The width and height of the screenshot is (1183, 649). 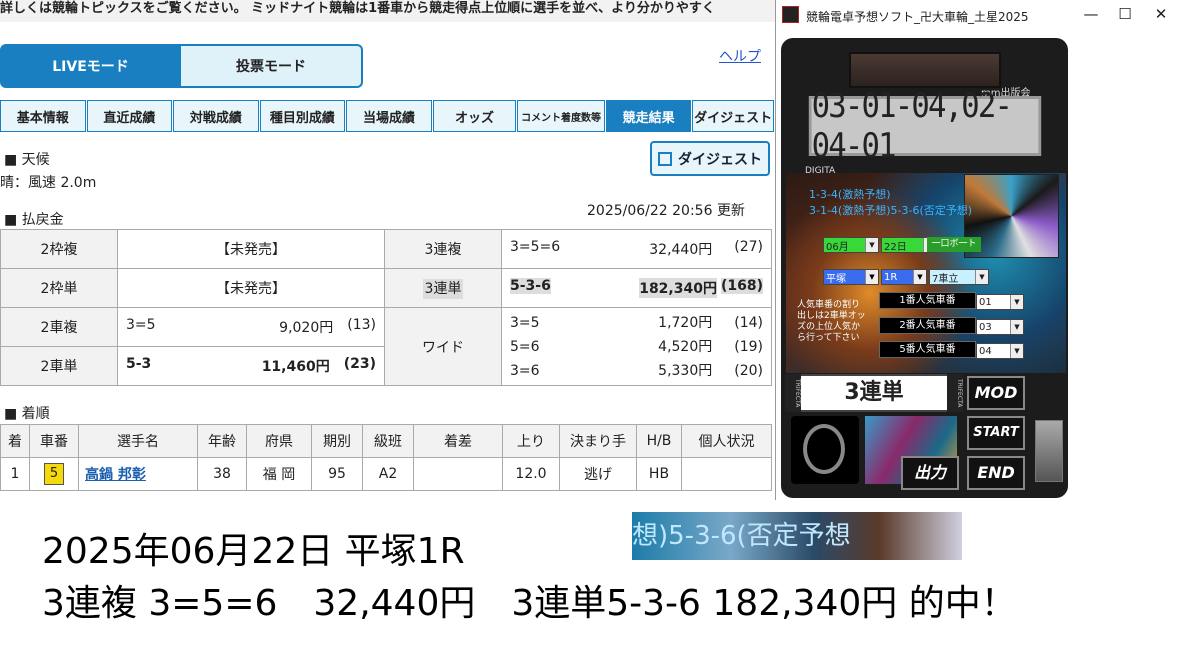 What do you see at coordinates (337, 441) in the screenshot?
I see `col-term: 期別` at bounding box center [337, 441].